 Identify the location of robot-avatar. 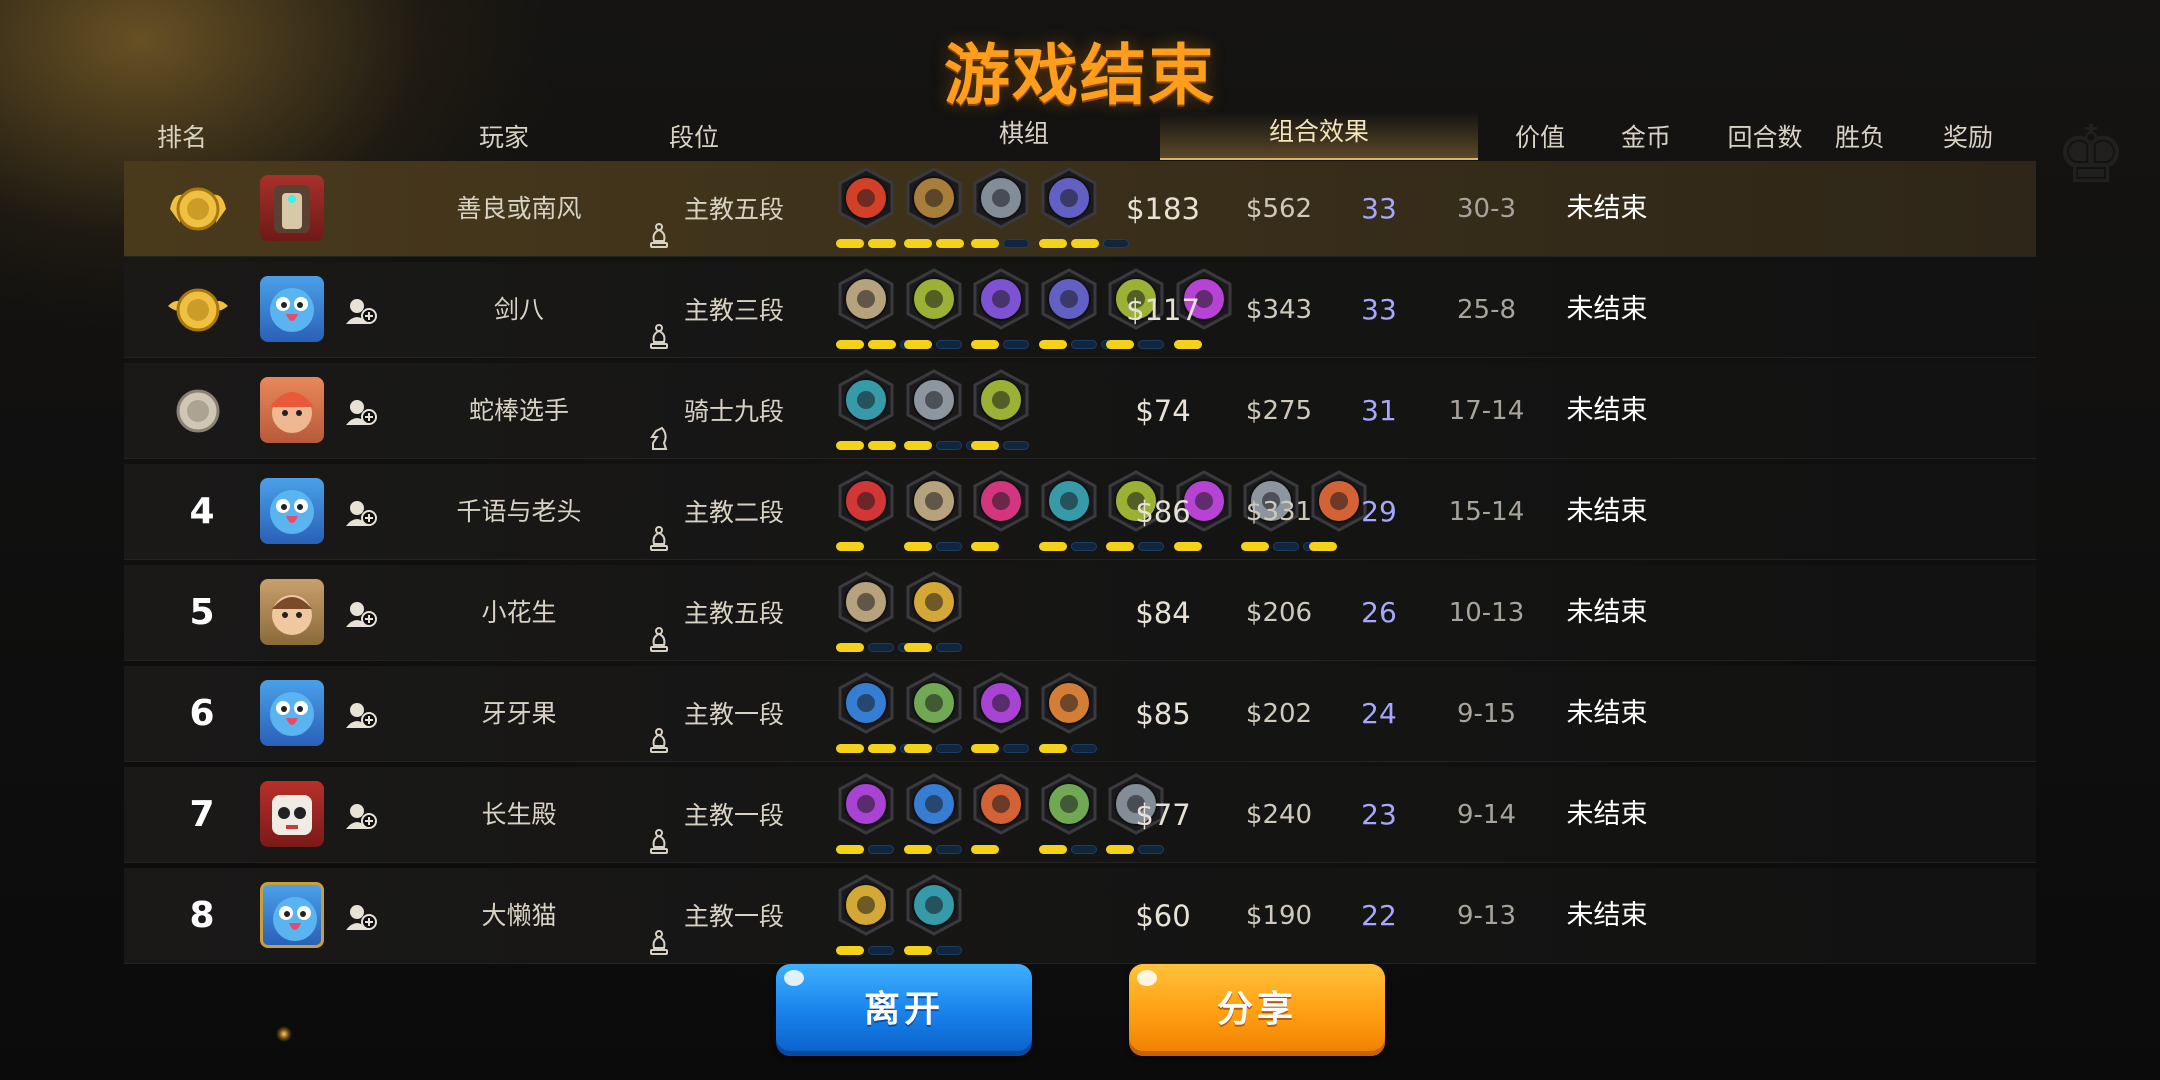
(292, 208).